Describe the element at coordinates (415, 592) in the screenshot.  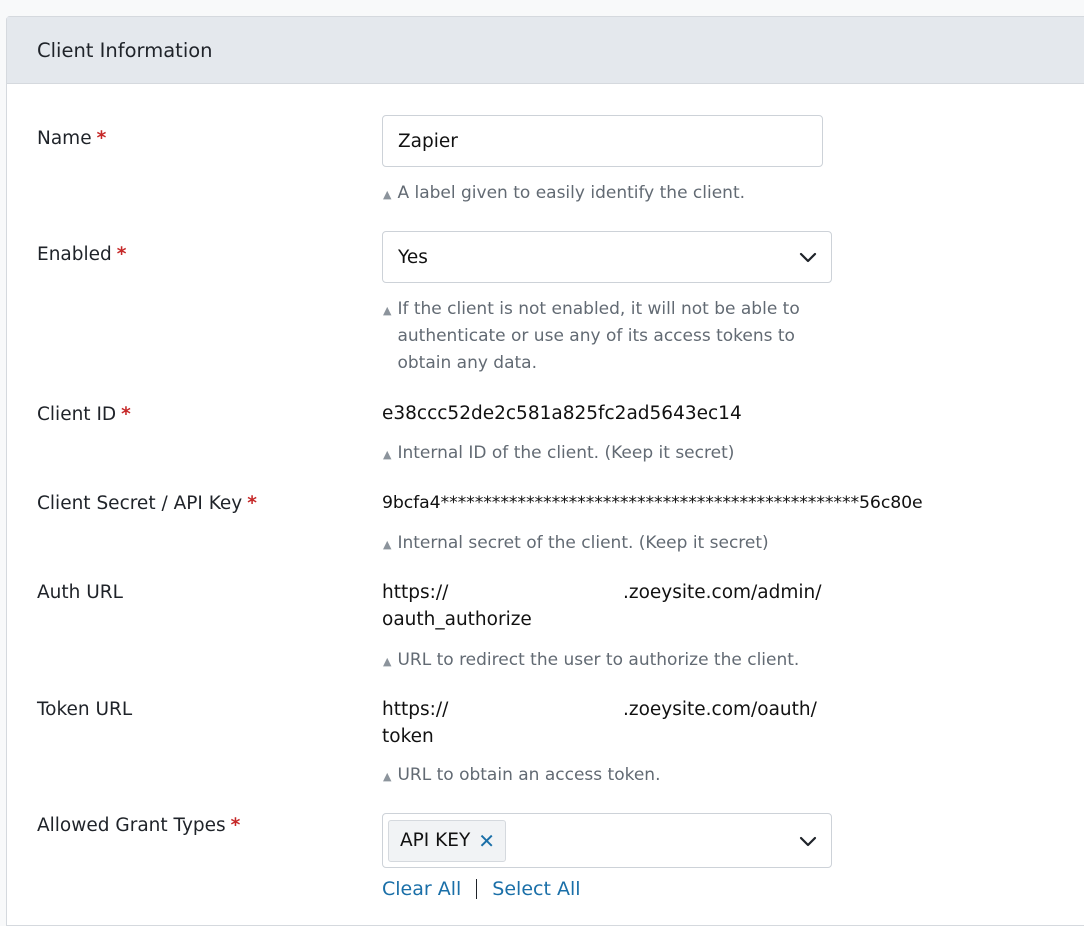
I see `auth-url-line1-start: https://` at that location.